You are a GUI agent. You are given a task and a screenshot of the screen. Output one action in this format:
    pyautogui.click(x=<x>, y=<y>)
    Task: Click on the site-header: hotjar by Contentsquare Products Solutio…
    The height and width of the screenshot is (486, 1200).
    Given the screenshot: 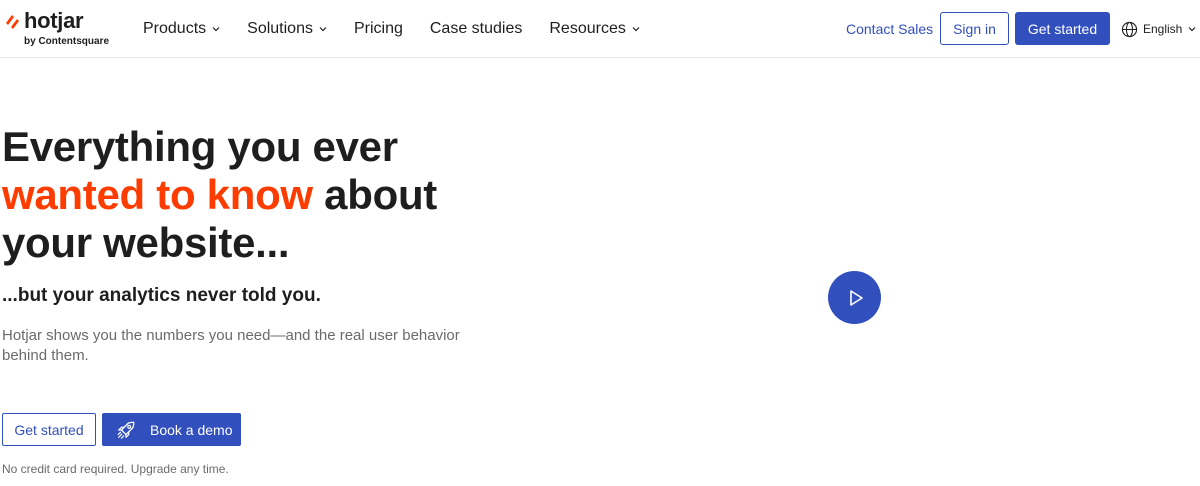 What is the action you would take?
    pyautogui.click(x=600, y=29)
    